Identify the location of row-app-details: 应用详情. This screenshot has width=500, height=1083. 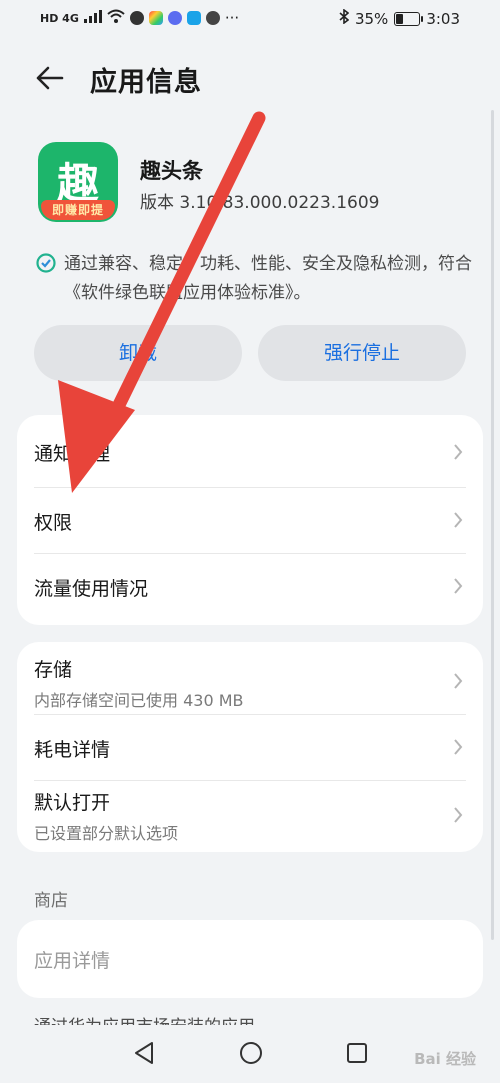
(250, 959).